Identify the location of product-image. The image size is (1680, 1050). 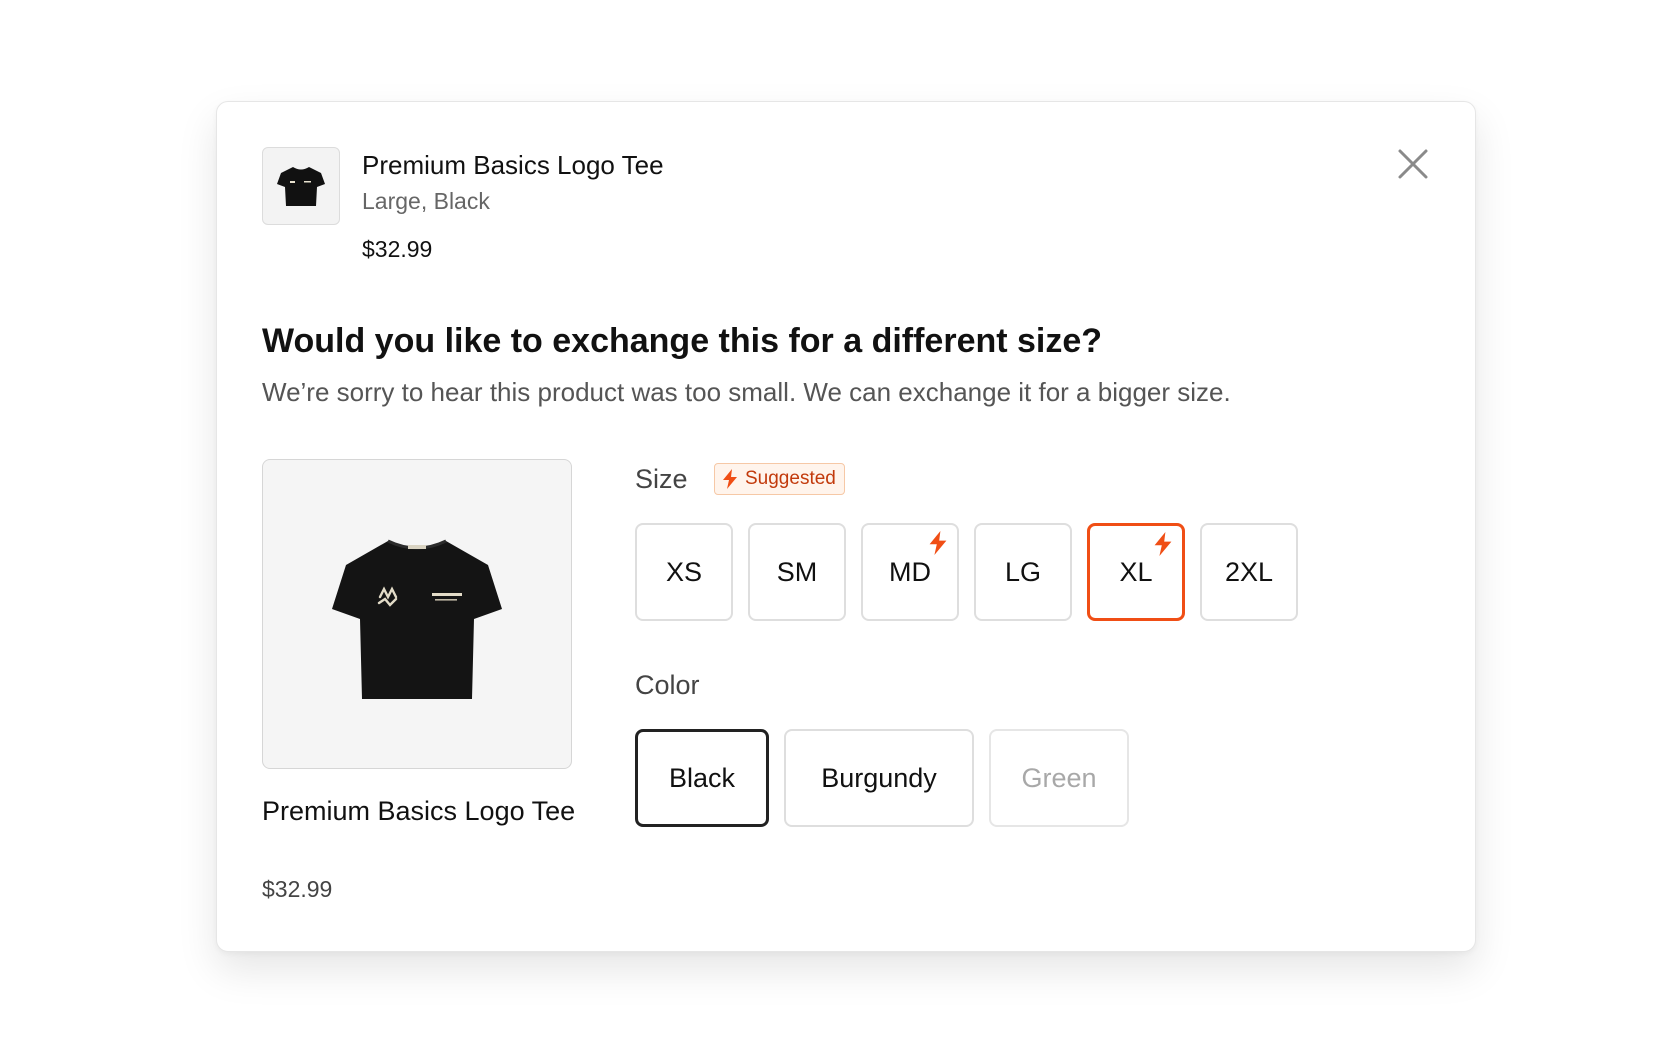
(417, 614).